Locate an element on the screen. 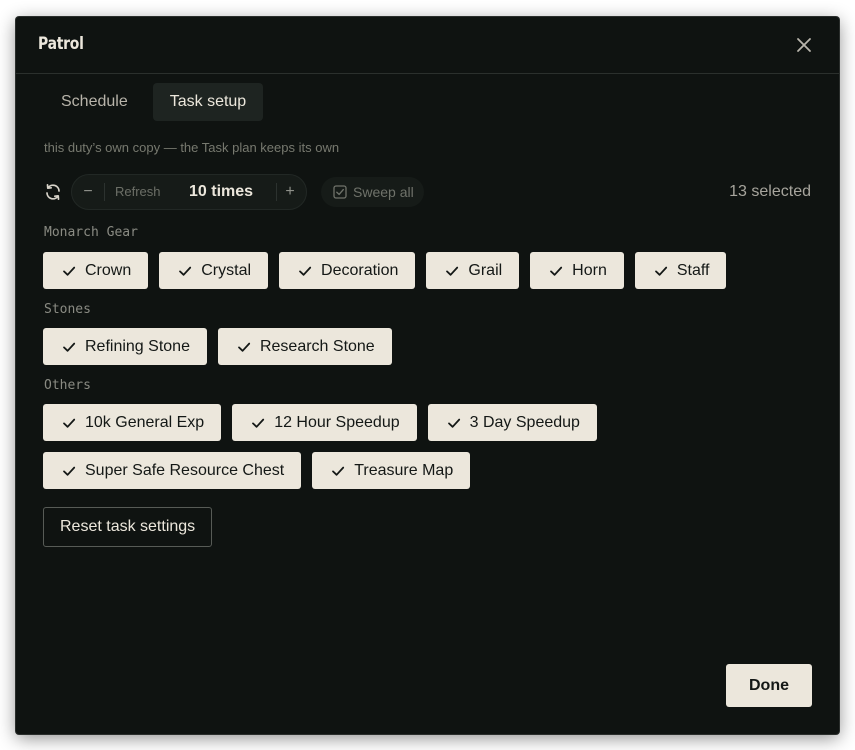  tab-bar: Schedule Task setup is located at coordinates (154, 102).